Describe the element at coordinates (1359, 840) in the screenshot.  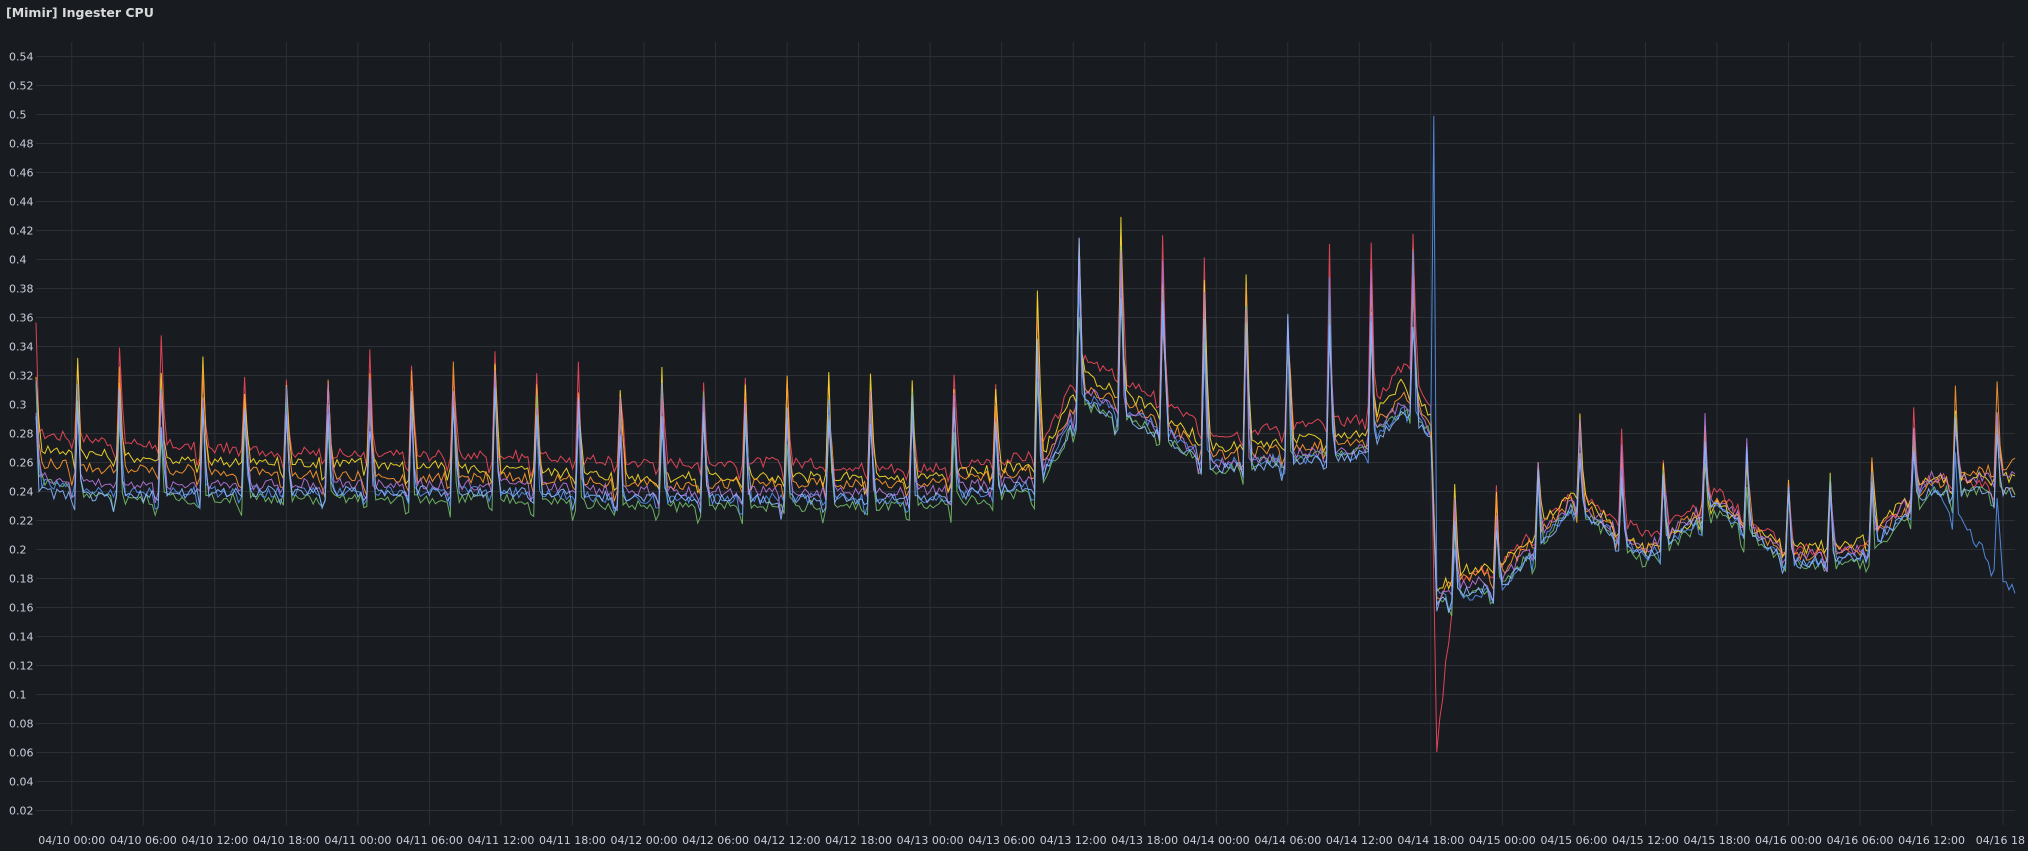
I see `x-tick-label: 04/14 12:00` at that location.